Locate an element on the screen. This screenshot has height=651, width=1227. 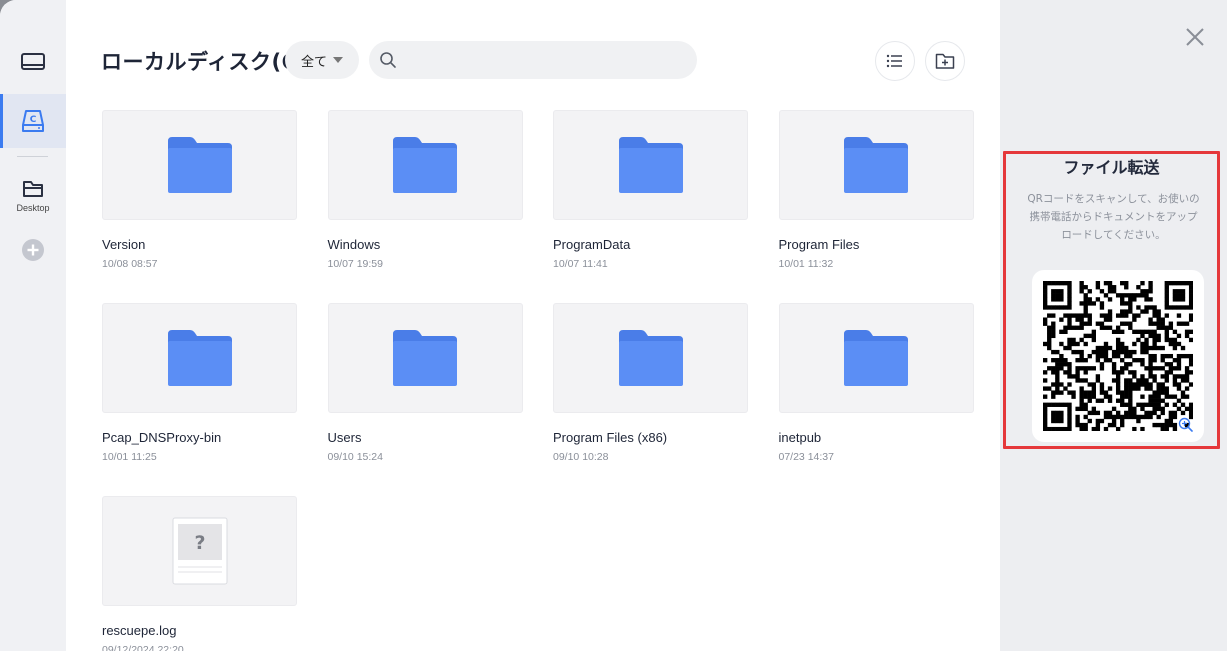
left-rail: C Desktop is located at coordinates (33, 325).